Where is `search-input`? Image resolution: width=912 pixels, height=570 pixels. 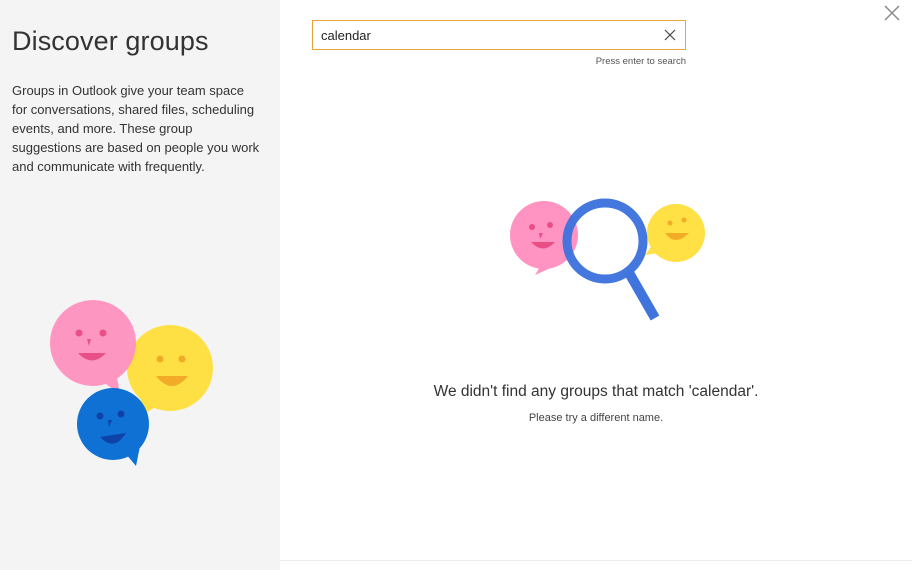
search-input is located at coordinates (486, 35).